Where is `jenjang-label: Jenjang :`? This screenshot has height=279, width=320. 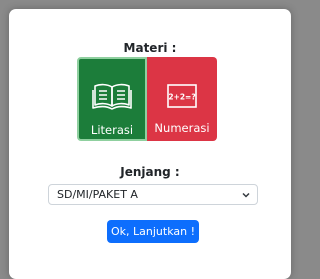
jenjang-label: Jenjang : is located at coordinates (150, 172).